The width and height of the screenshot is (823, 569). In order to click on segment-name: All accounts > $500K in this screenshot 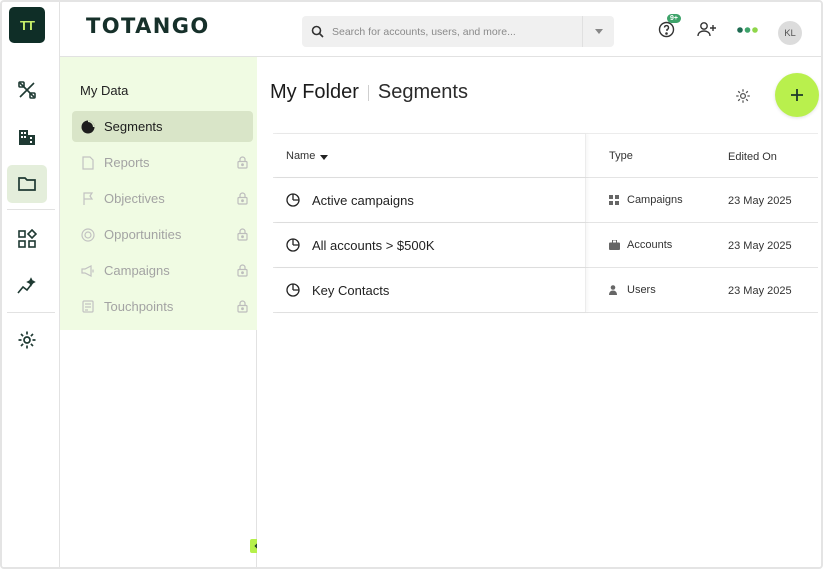, I will do `click(373, 245)`.